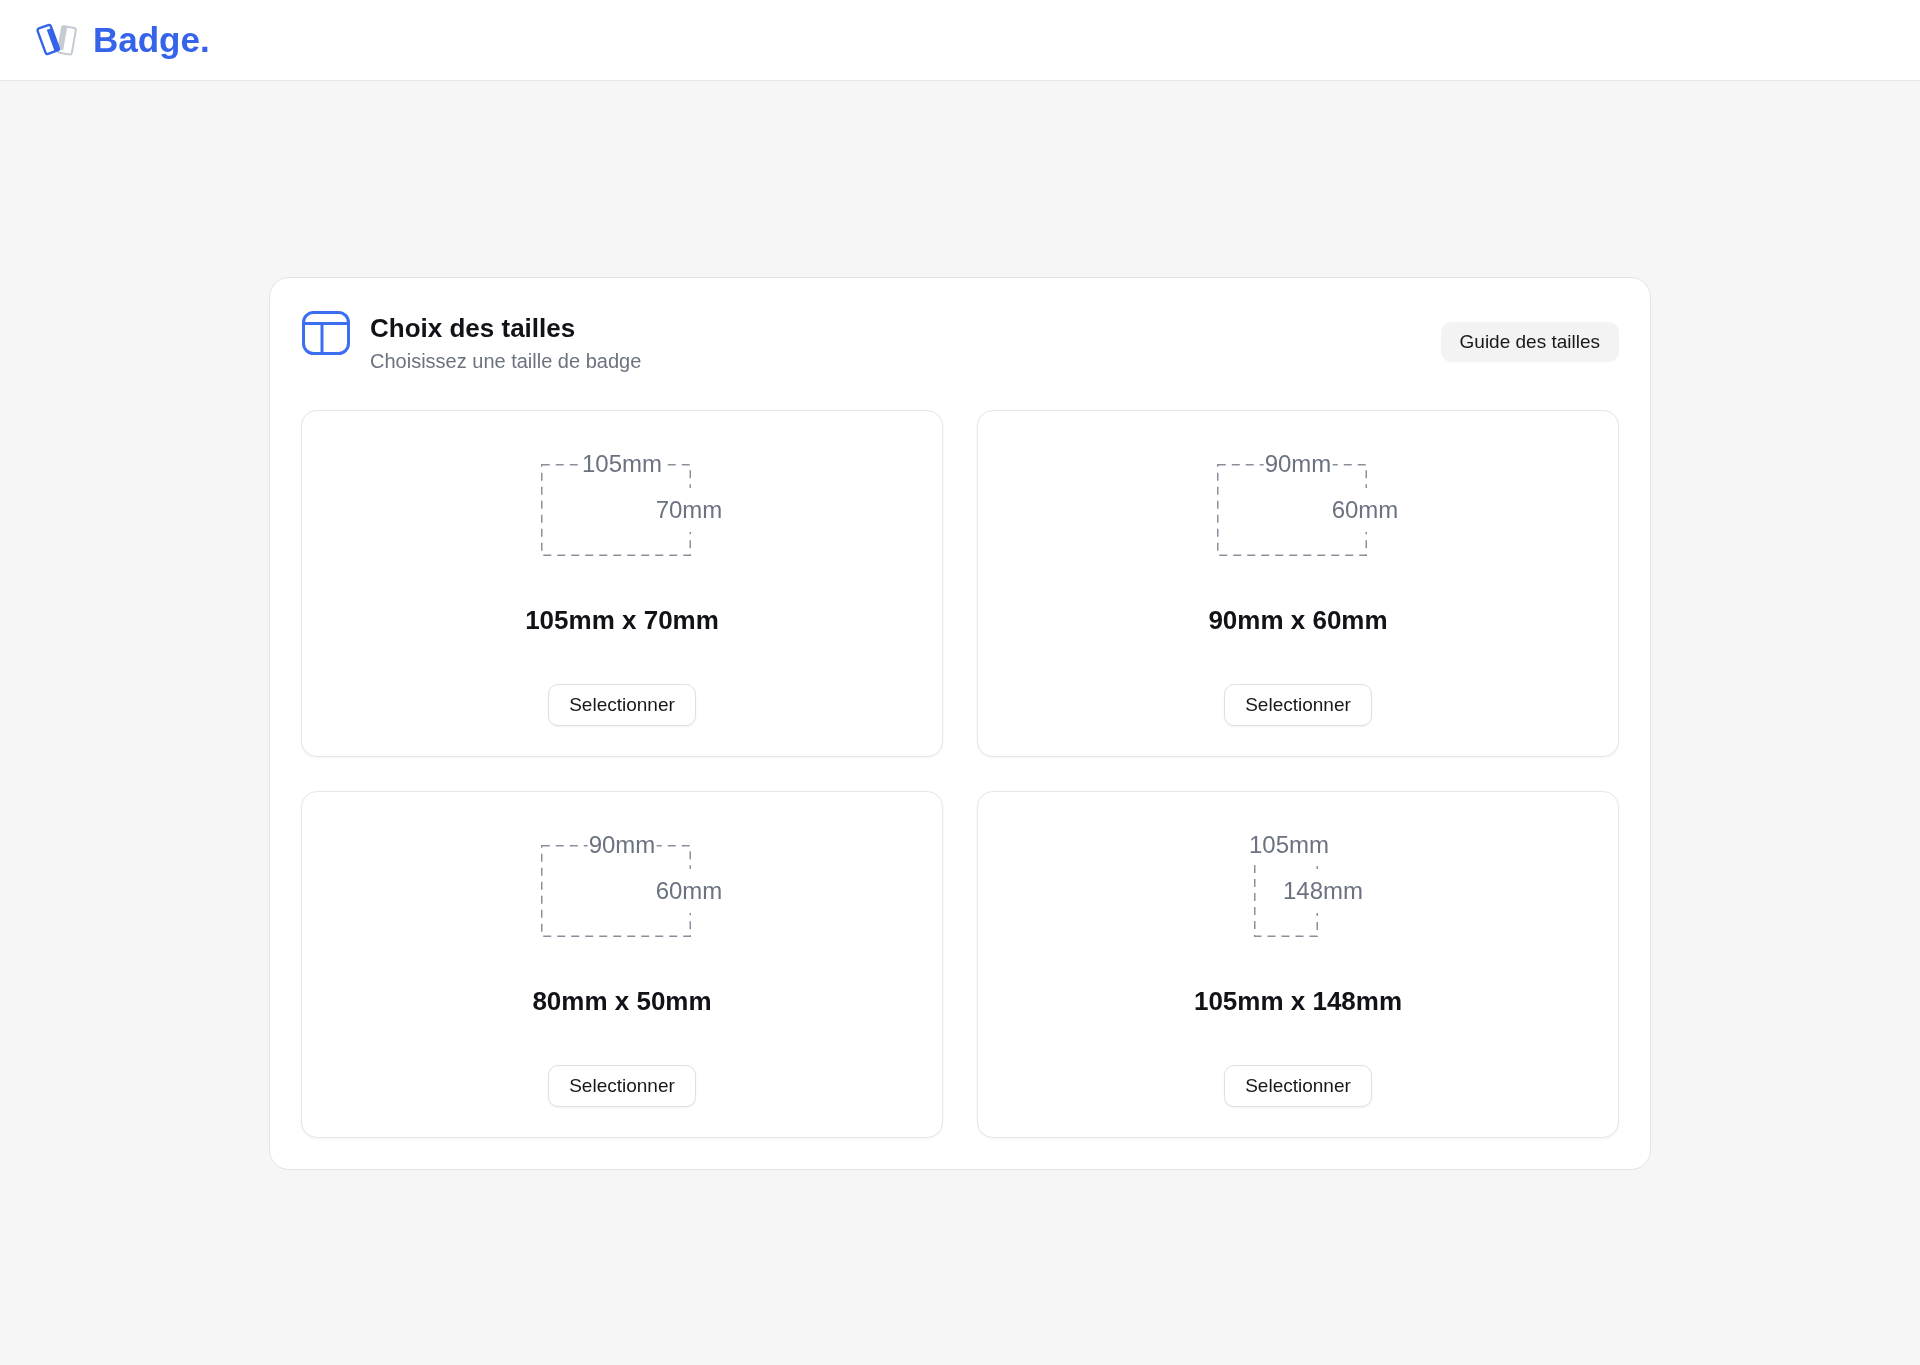  I want to click on guide-button: Guide des tailles, so click(1529, 342).